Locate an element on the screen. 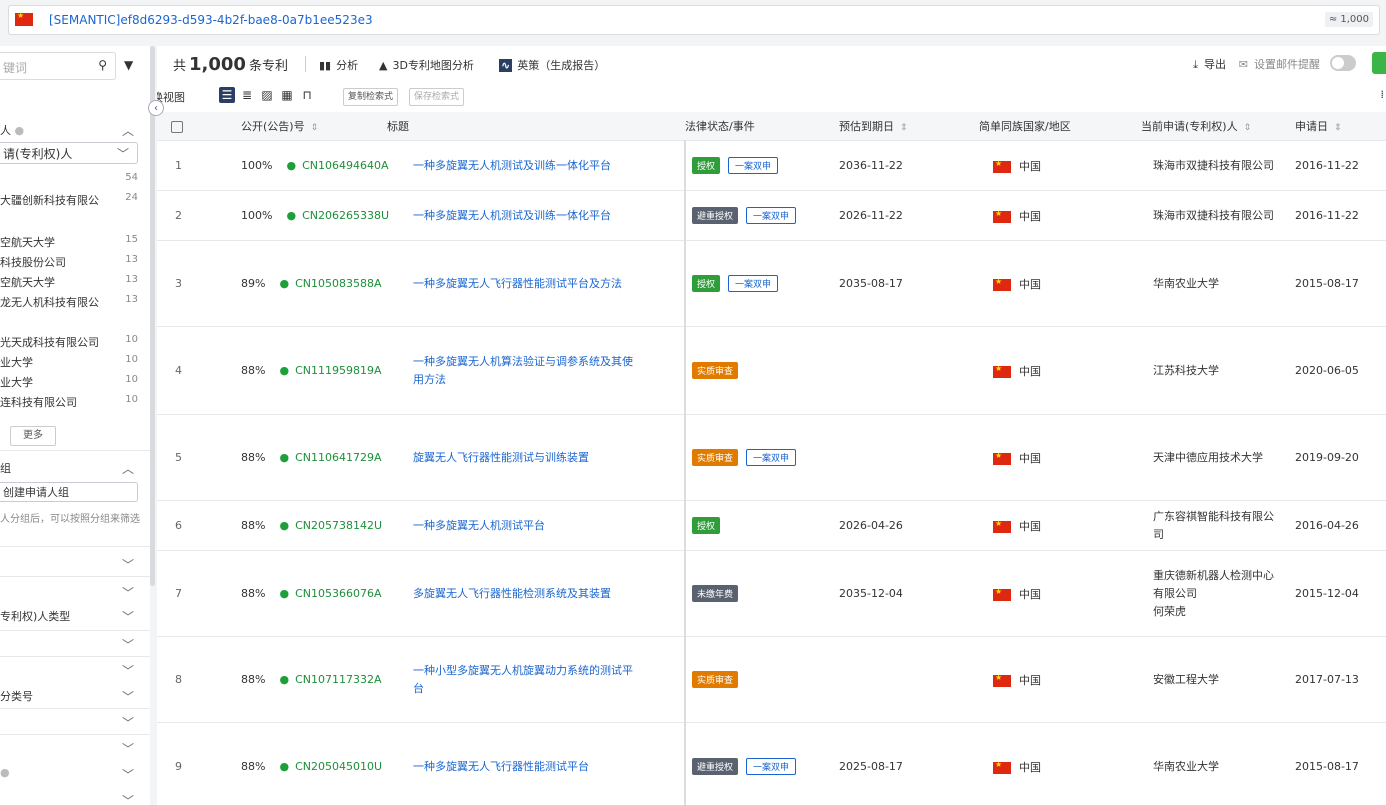 This screenshot has height=805, width=1386. patent-title-link: 一种多旋翼无人飞行器性能测试平台 is located at coordinates (501, 766).